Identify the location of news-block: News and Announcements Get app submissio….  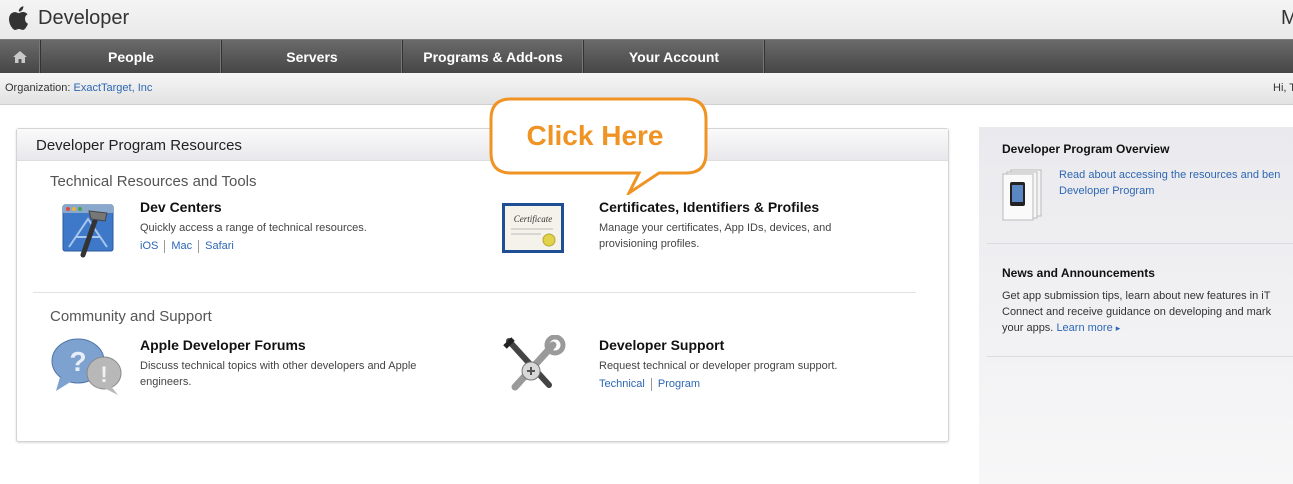
(1140, 301).